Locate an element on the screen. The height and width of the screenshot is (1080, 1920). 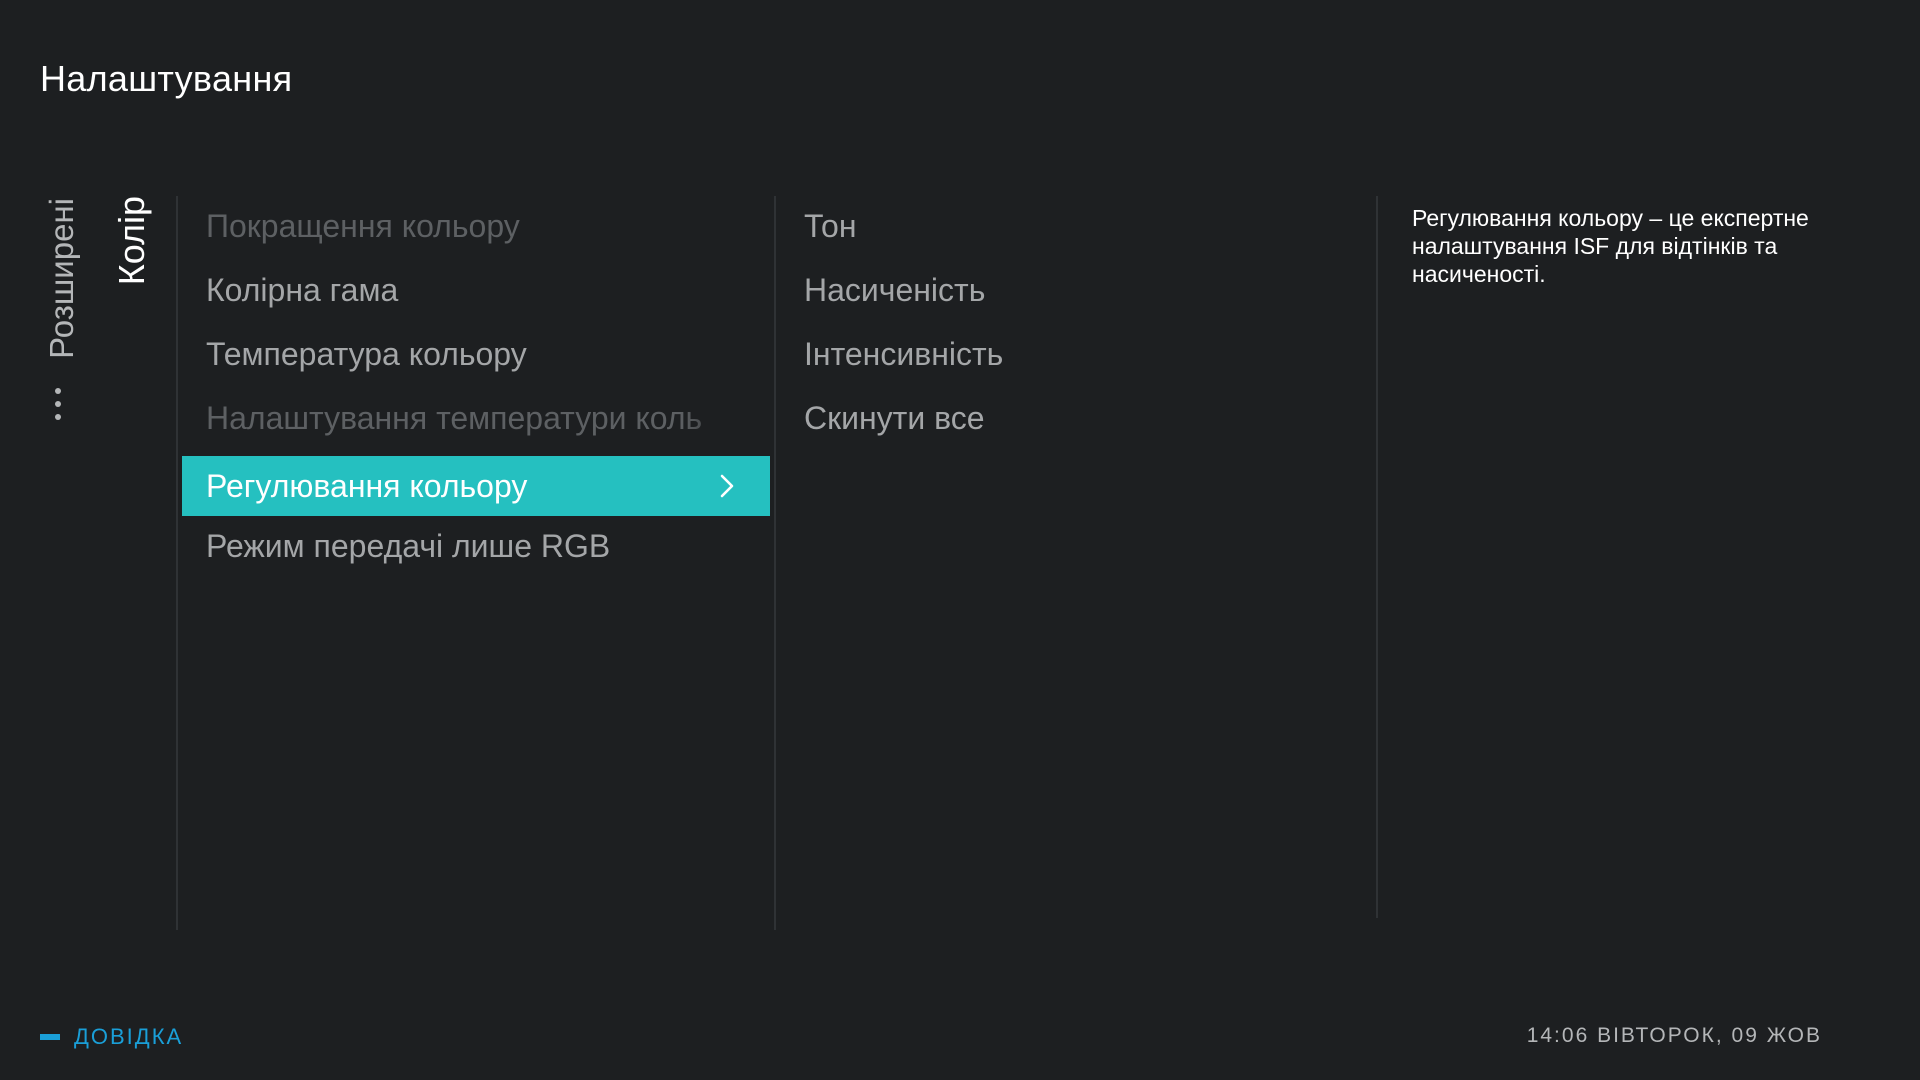
breadcrumb-parent: Розширені is located at coordinates (62, 298).